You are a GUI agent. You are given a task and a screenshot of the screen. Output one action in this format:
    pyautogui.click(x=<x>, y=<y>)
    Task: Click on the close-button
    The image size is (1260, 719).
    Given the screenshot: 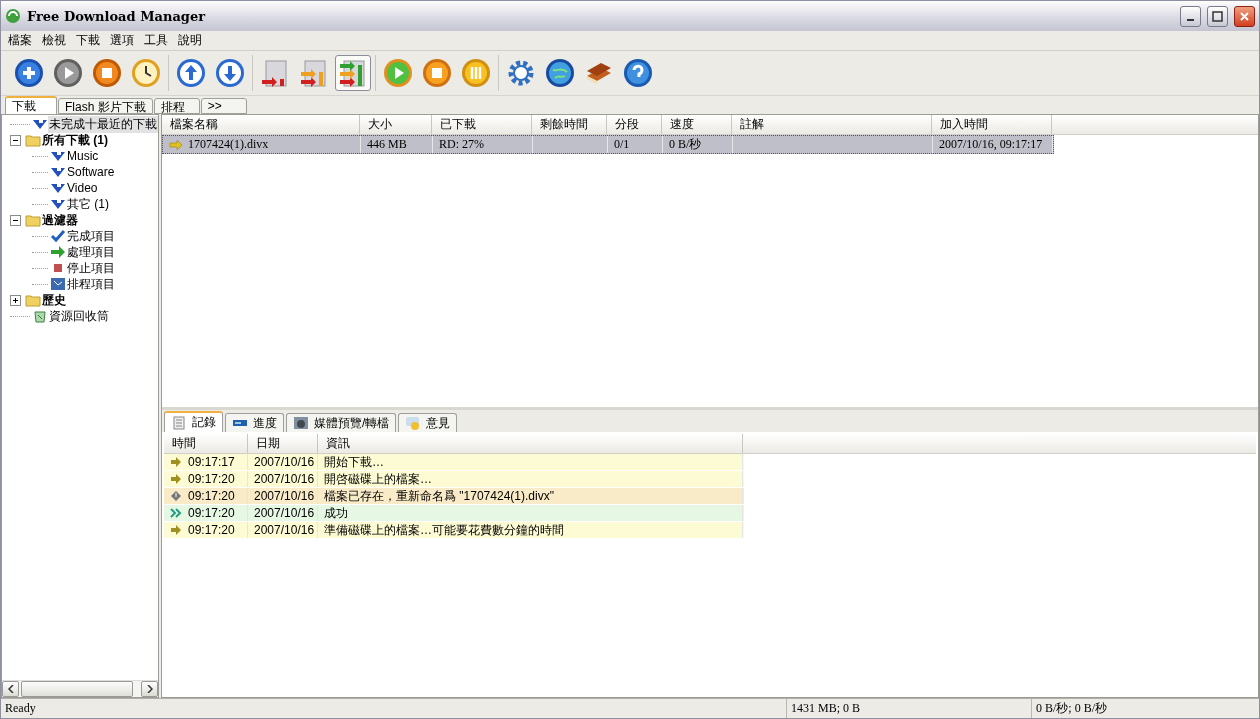 What is the action you would take?
    pyautogui.click(x=1244, y=16)
    